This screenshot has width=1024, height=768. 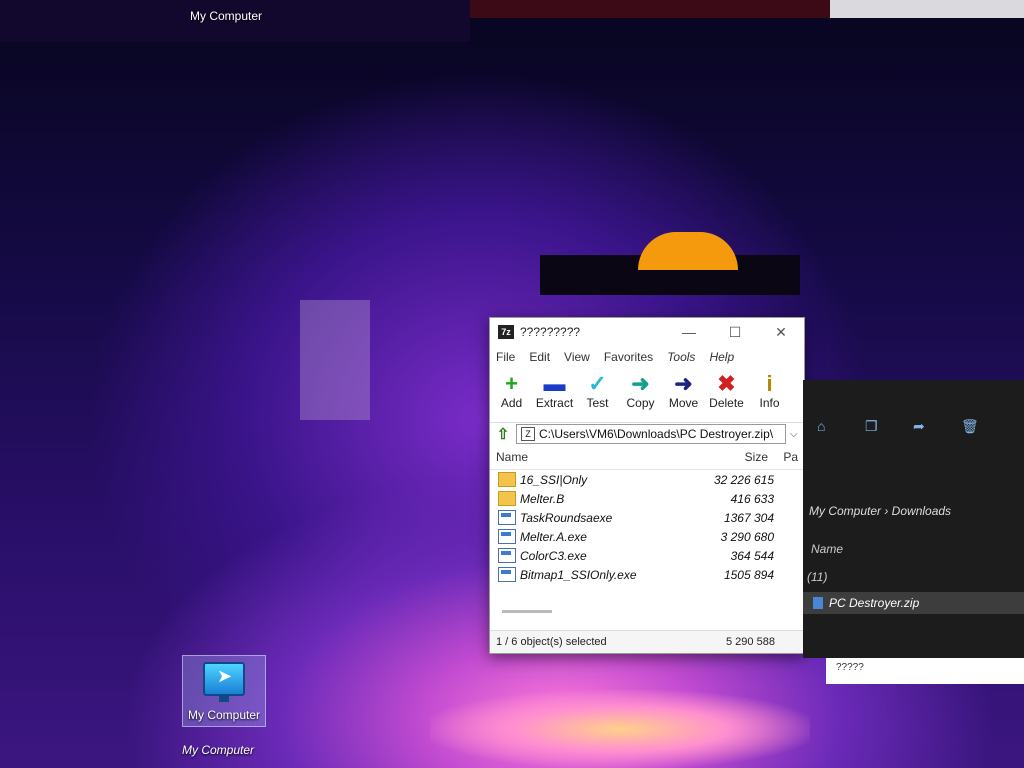 What do you see at coordinates (647, 332) in the screenshot?
I see `title-bar: 7z ????????? — ☐ ✕` at bounding box center [647, 332].